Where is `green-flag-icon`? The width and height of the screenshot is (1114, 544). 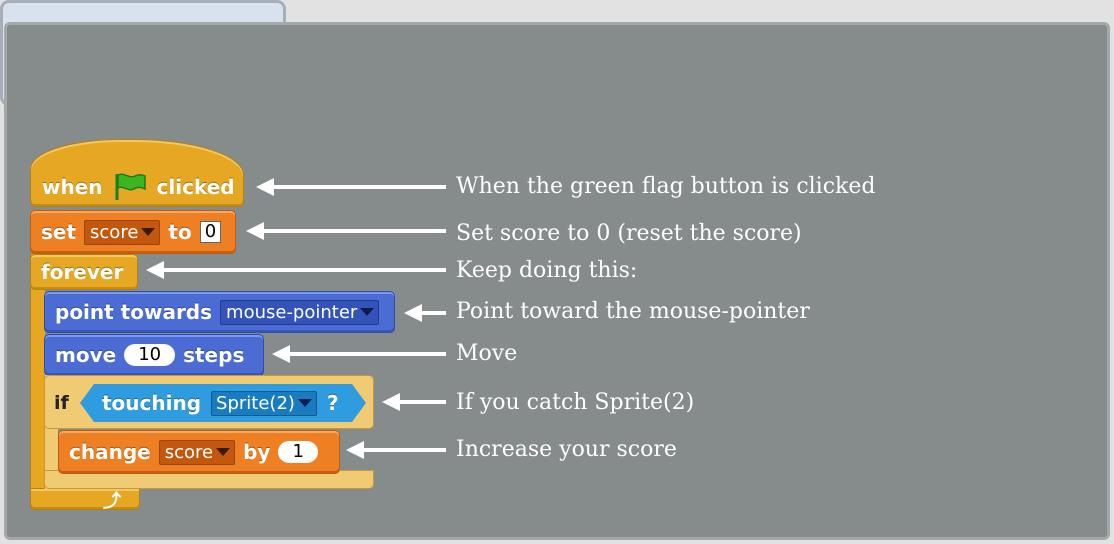
green-flag-icon is located at coordinates (130, 186).